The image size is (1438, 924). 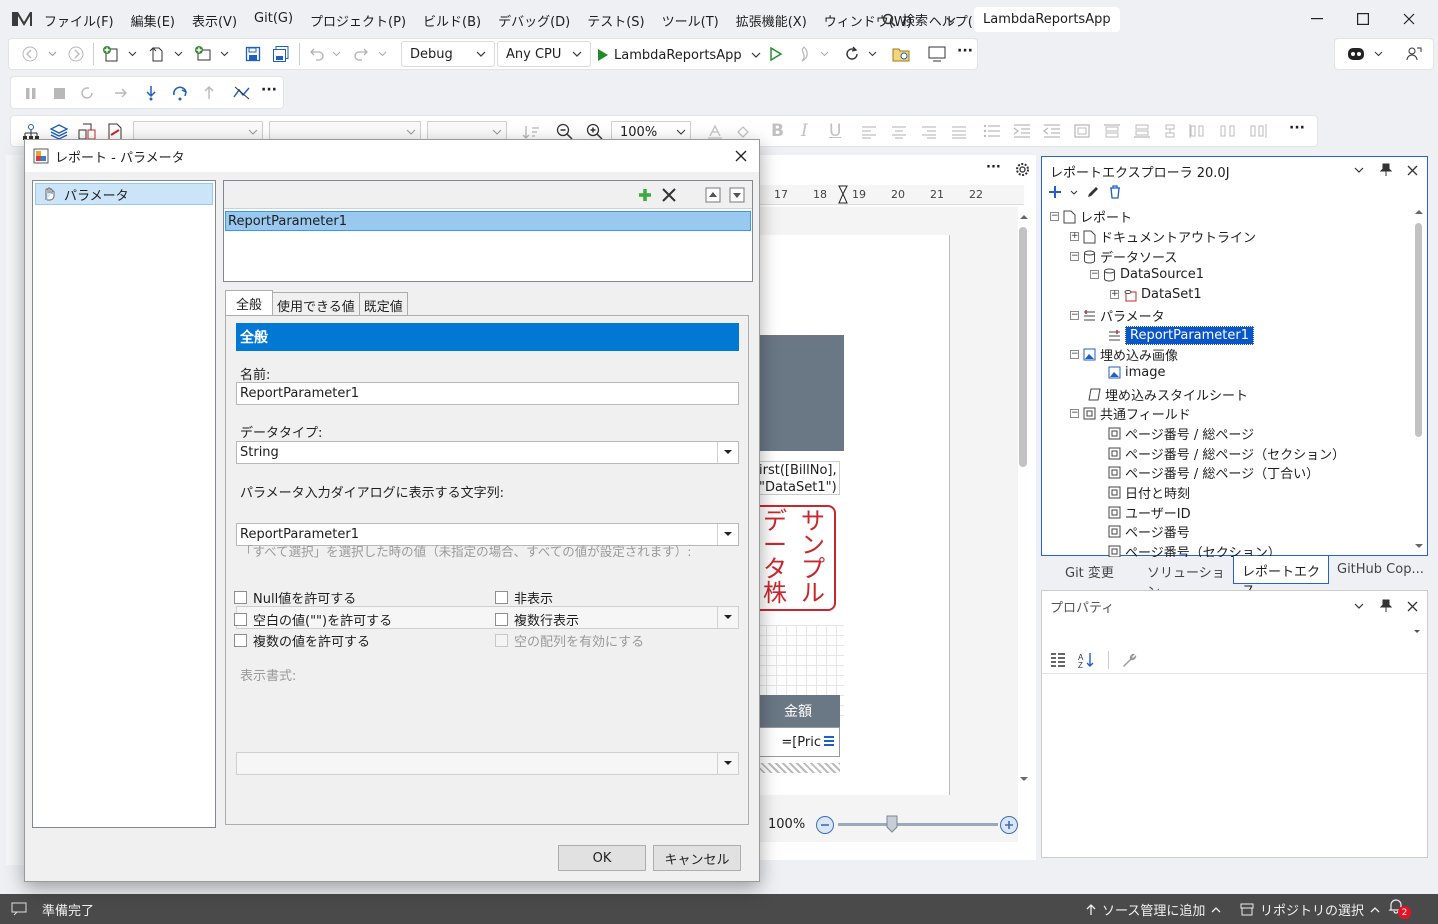 I want to click on dropdown-arrow-icon, so click(x=727, y=452).